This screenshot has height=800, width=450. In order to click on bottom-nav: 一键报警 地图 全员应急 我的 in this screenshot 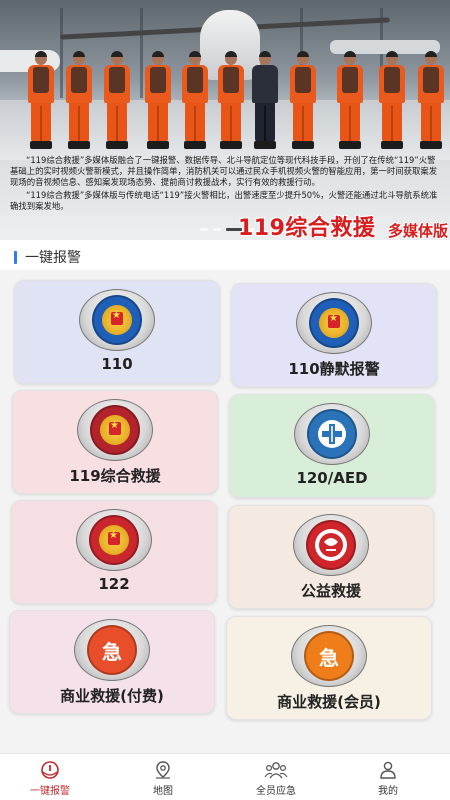, I will do `click(225, 776)`.